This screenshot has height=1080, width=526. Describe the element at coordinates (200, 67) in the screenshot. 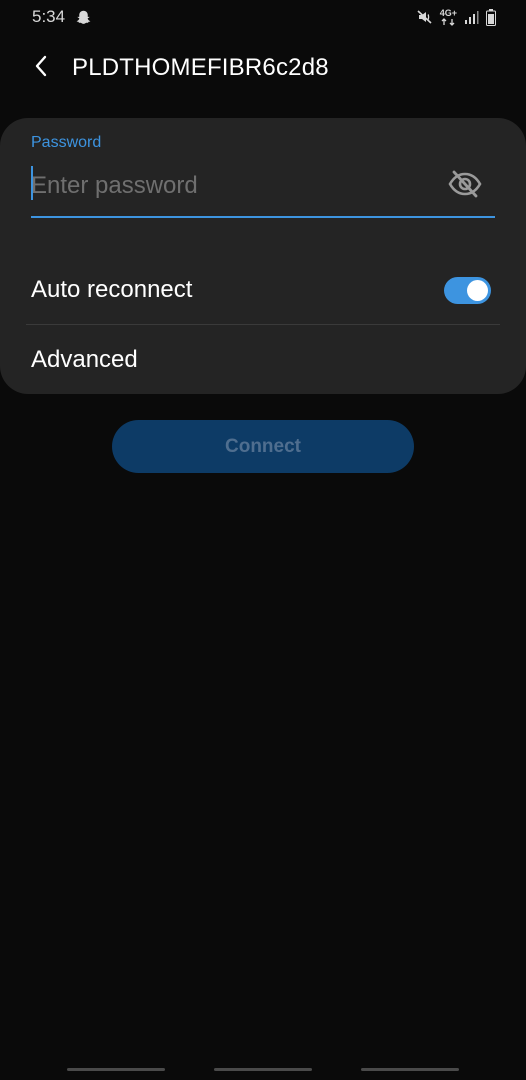

I see `network-name-title: PLDTHOMEFIBR6c2d8` at that location.